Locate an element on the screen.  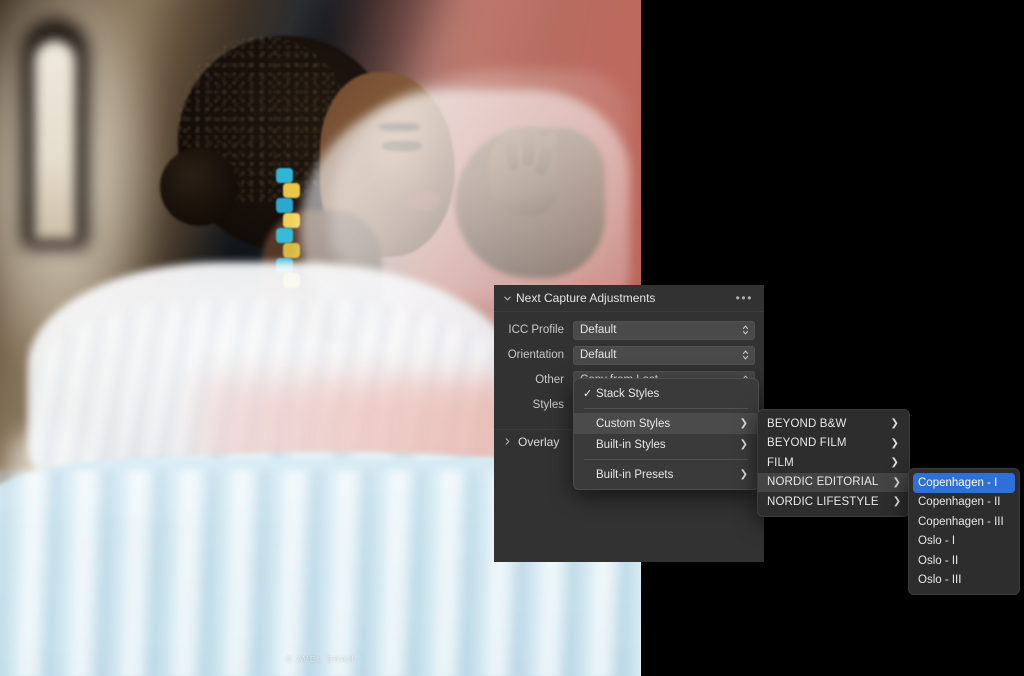
menu-item-oslo-i: Oslo - I is located at coordinates (964, 542).